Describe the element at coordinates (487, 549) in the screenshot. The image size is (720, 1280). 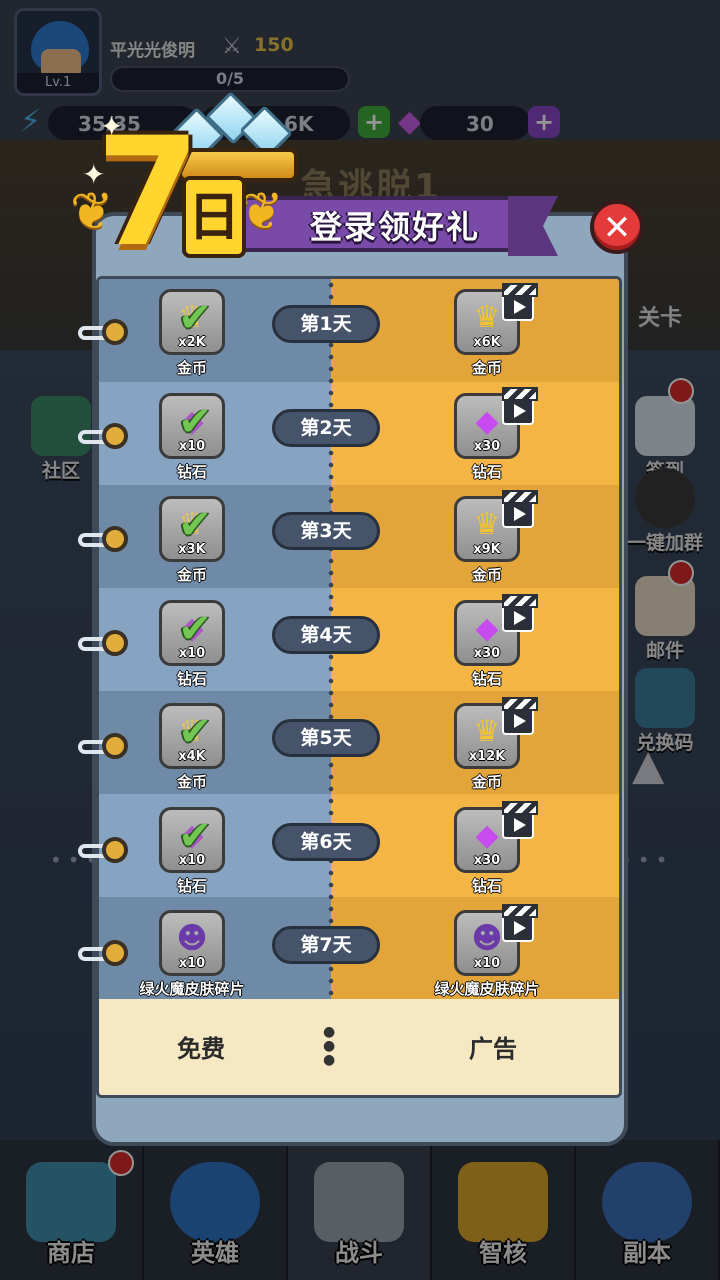
I see `reward-quantity: x9K` at that location.